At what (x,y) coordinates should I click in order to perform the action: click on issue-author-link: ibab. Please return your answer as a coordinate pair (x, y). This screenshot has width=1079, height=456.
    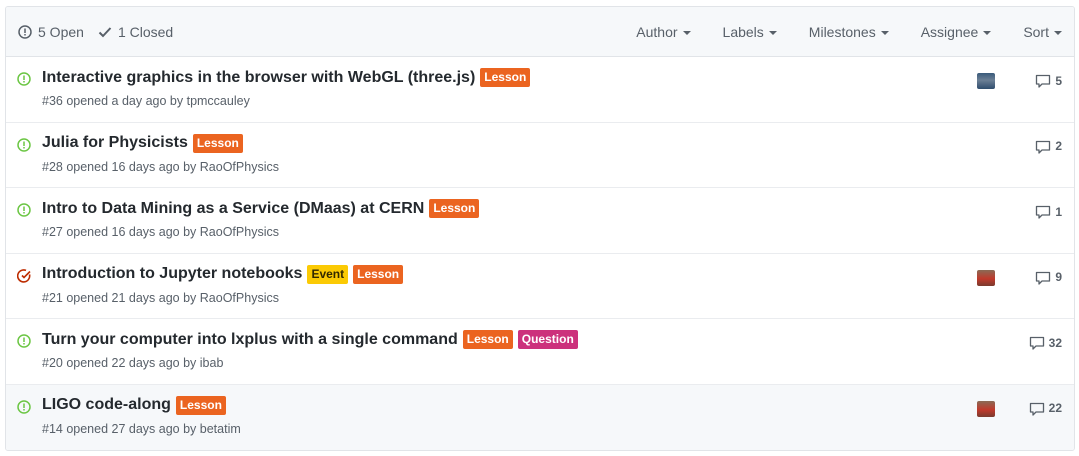
    Looking at the image, I should click on (212, 363).